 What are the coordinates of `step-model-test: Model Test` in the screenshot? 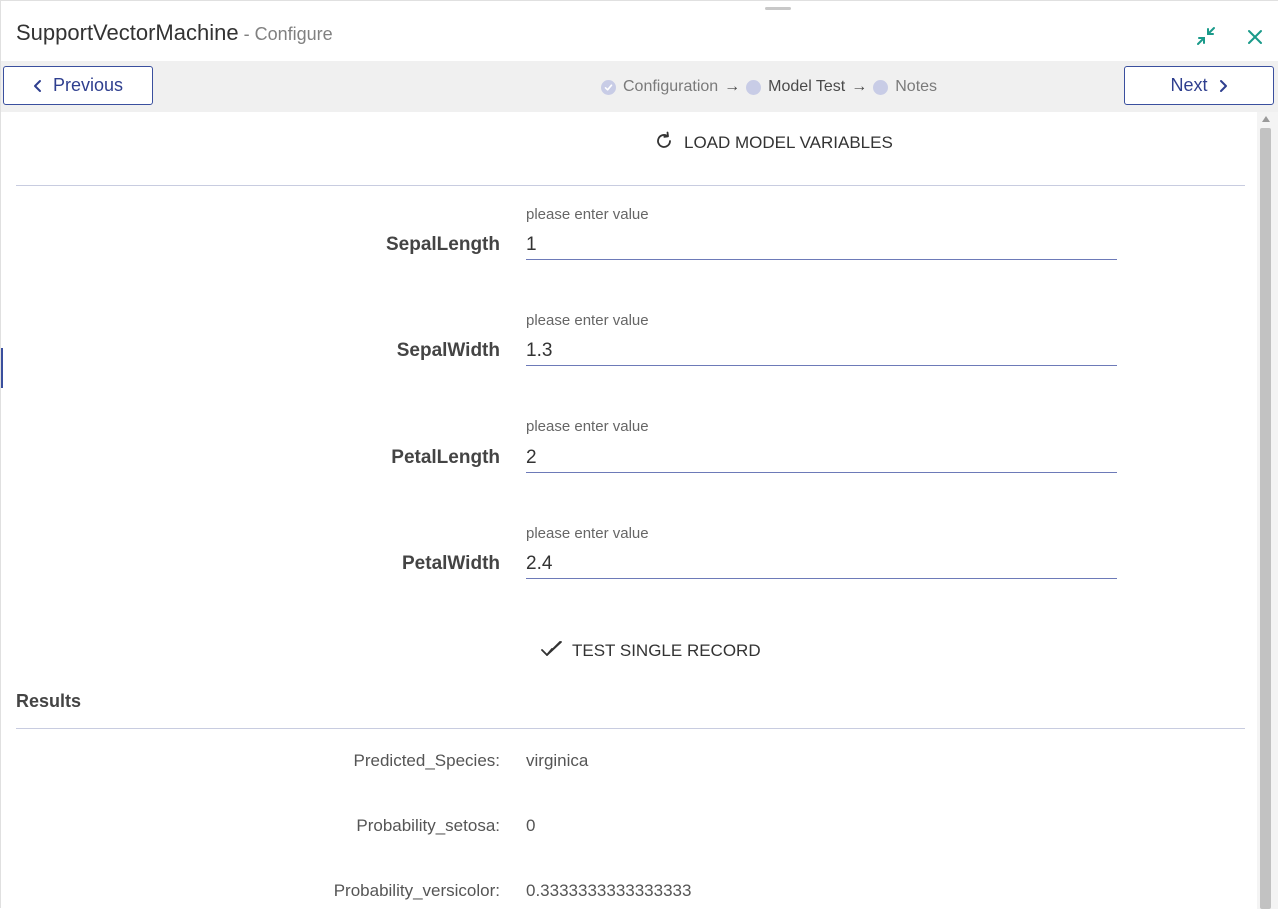 It's located at (795, 87).